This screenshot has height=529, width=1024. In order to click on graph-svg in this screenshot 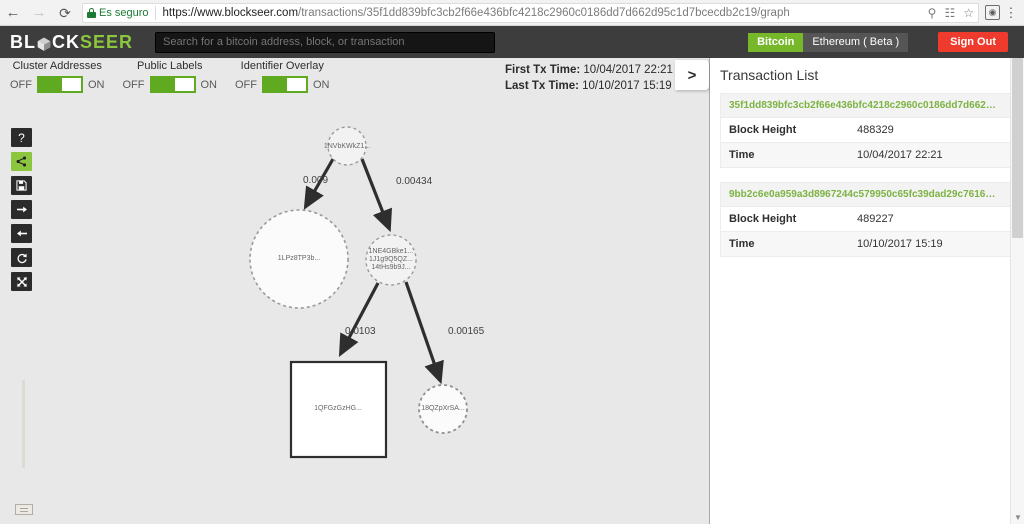, I will do `click(358, 292)`.